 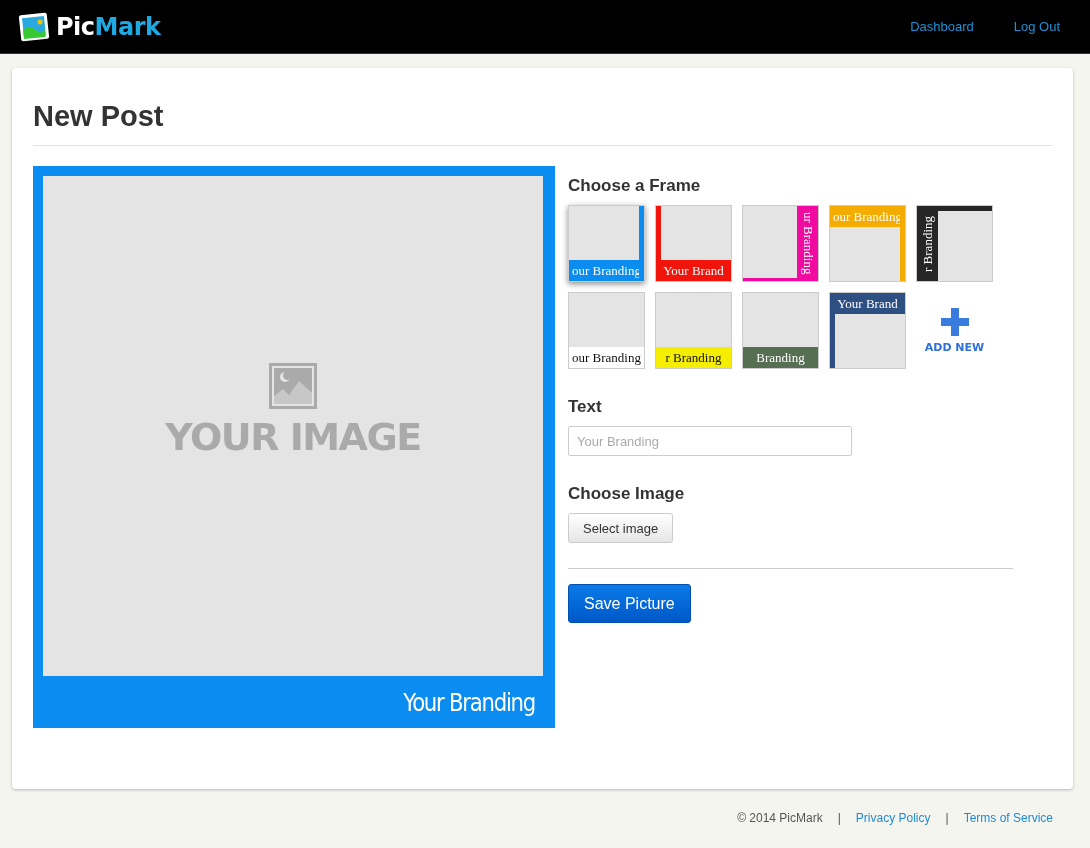 What do you see at coordinates (469, 702) in the screenshot?
I see `branding-text: Your Branding` at bounding box center [469, 702].